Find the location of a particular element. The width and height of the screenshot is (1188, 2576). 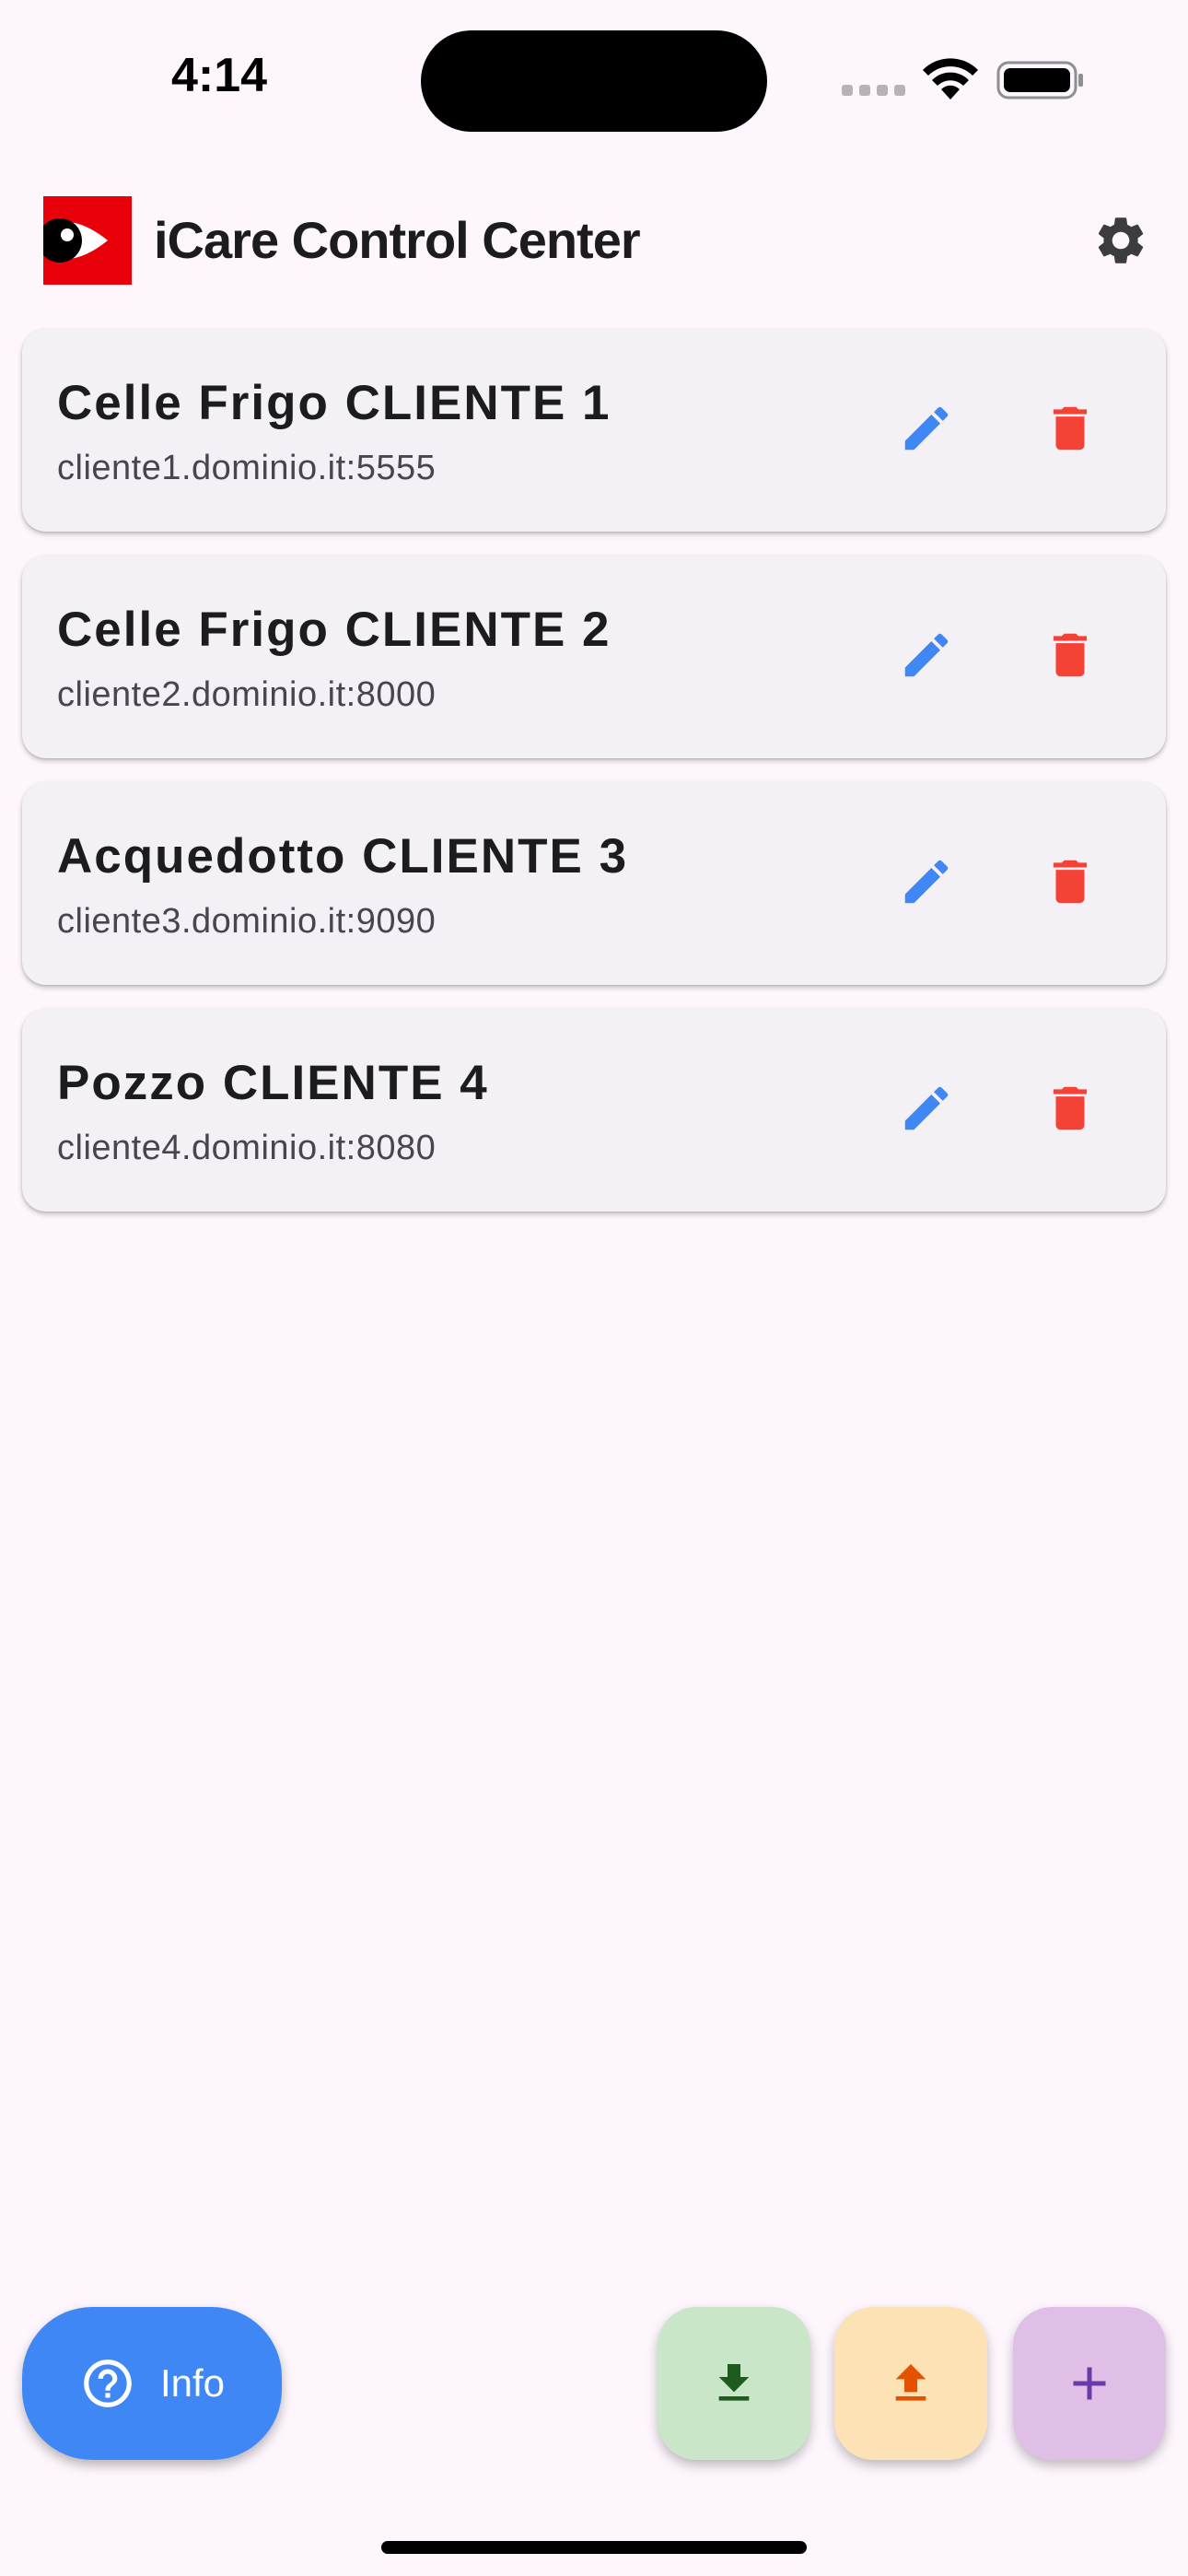

dynamic-island is located at coordinates (594, 81).